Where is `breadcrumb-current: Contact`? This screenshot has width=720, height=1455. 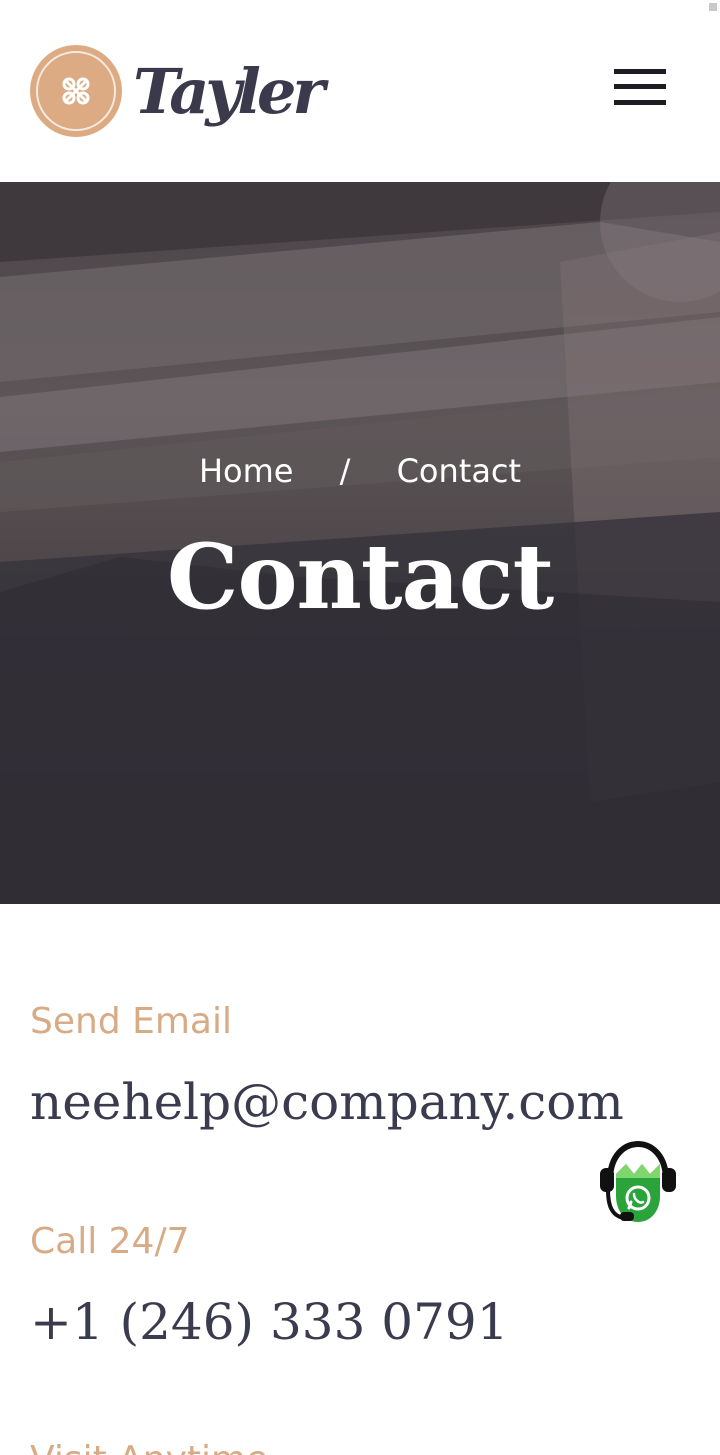
breadcrumb-current: Contact is located at coordinates (459, 471).